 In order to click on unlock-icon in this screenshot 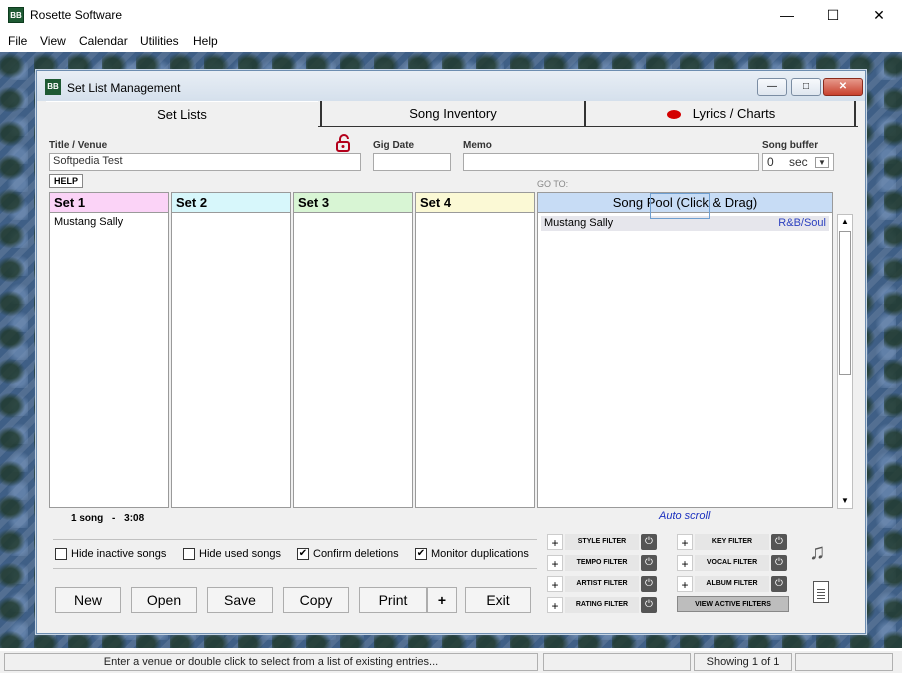, I will do `click(344, 143)`.